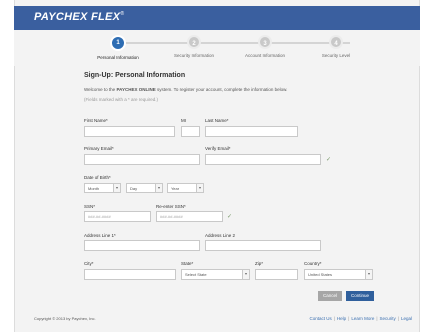  What do you see at coordinates (263, 159) in the screenshot?
I see `verify-email-input` at bounding box center [263, 159].